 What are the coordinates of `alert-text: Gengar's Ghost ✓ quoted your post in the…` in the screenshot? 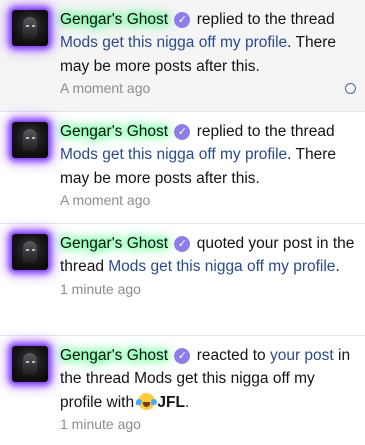 It's located at (207, 255).